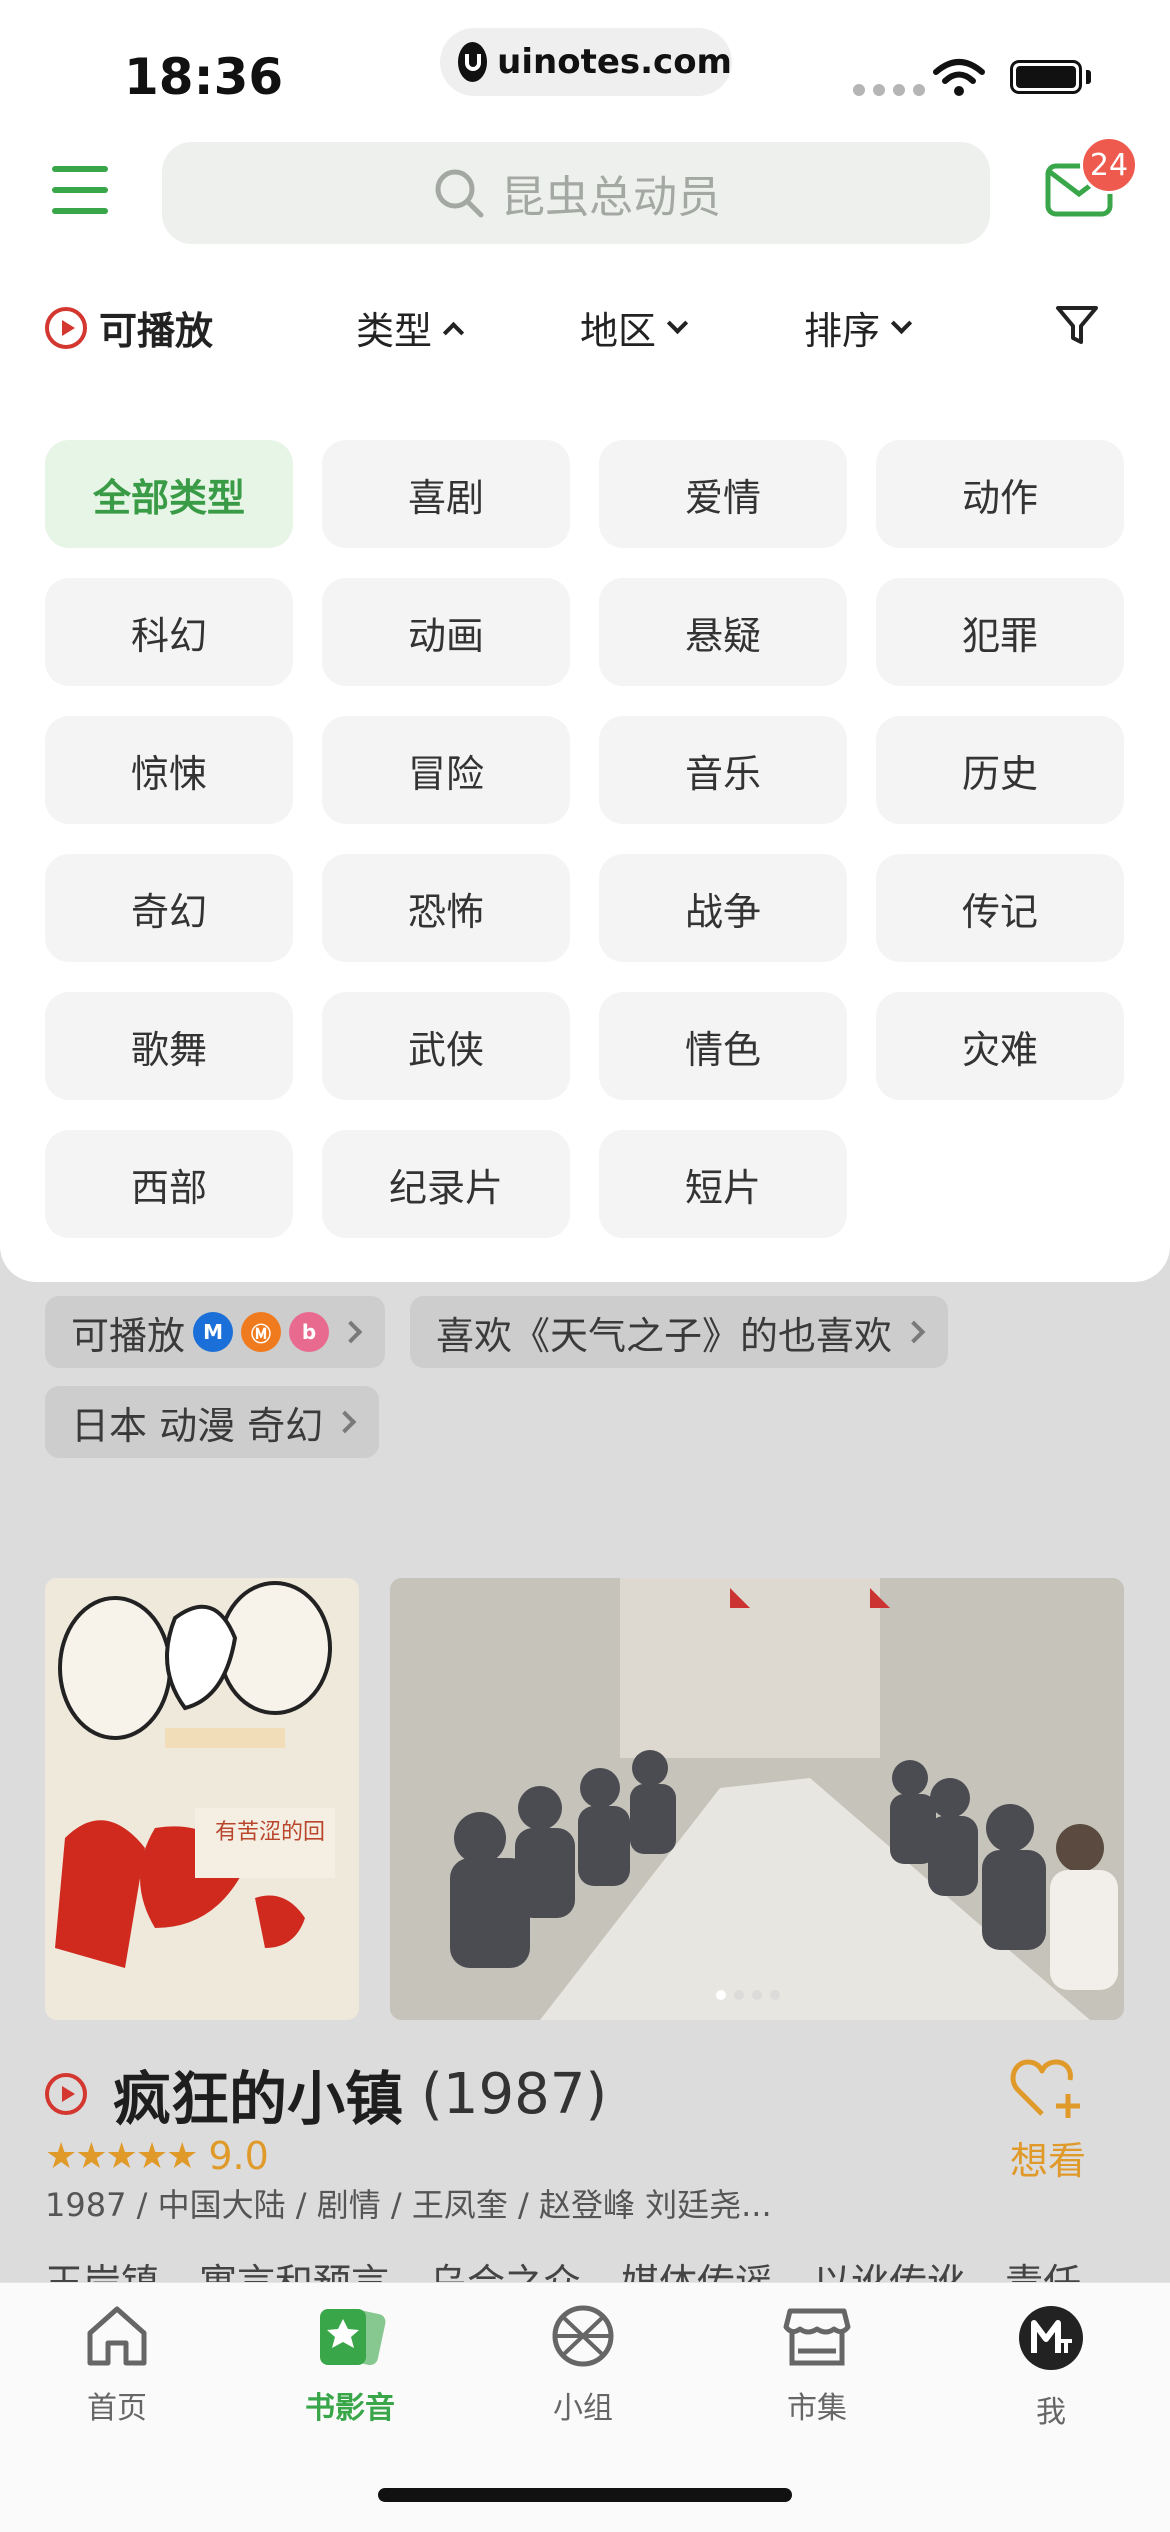 This screenshot has width=1170, height=2532. What do you see at coordinates (128, 1335) in the screenshot?
I see `playable-tag-label: 可播放` at bounding box center [128, 1335].